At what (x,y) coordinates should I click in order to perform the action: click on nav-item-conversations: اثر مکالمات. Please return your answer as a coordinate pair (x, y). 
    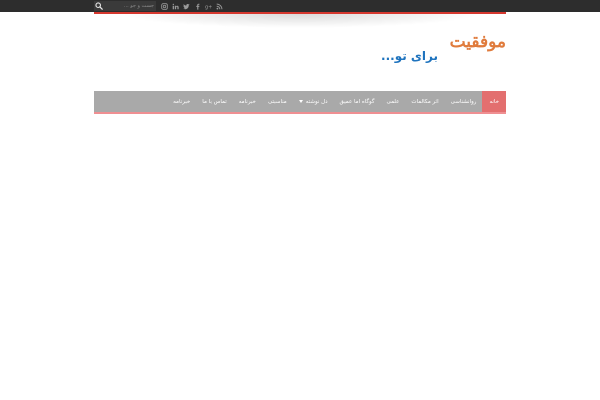
    Looking at the image, I should click on (424, 101).